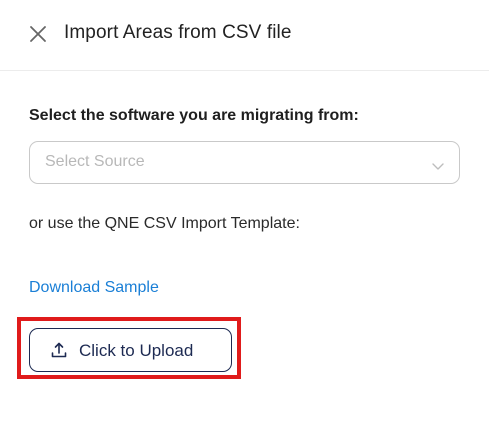  What do you see at coordinates (38, 34) in the screenshot?
I see `close-icon` at bounding box center [38, 34].